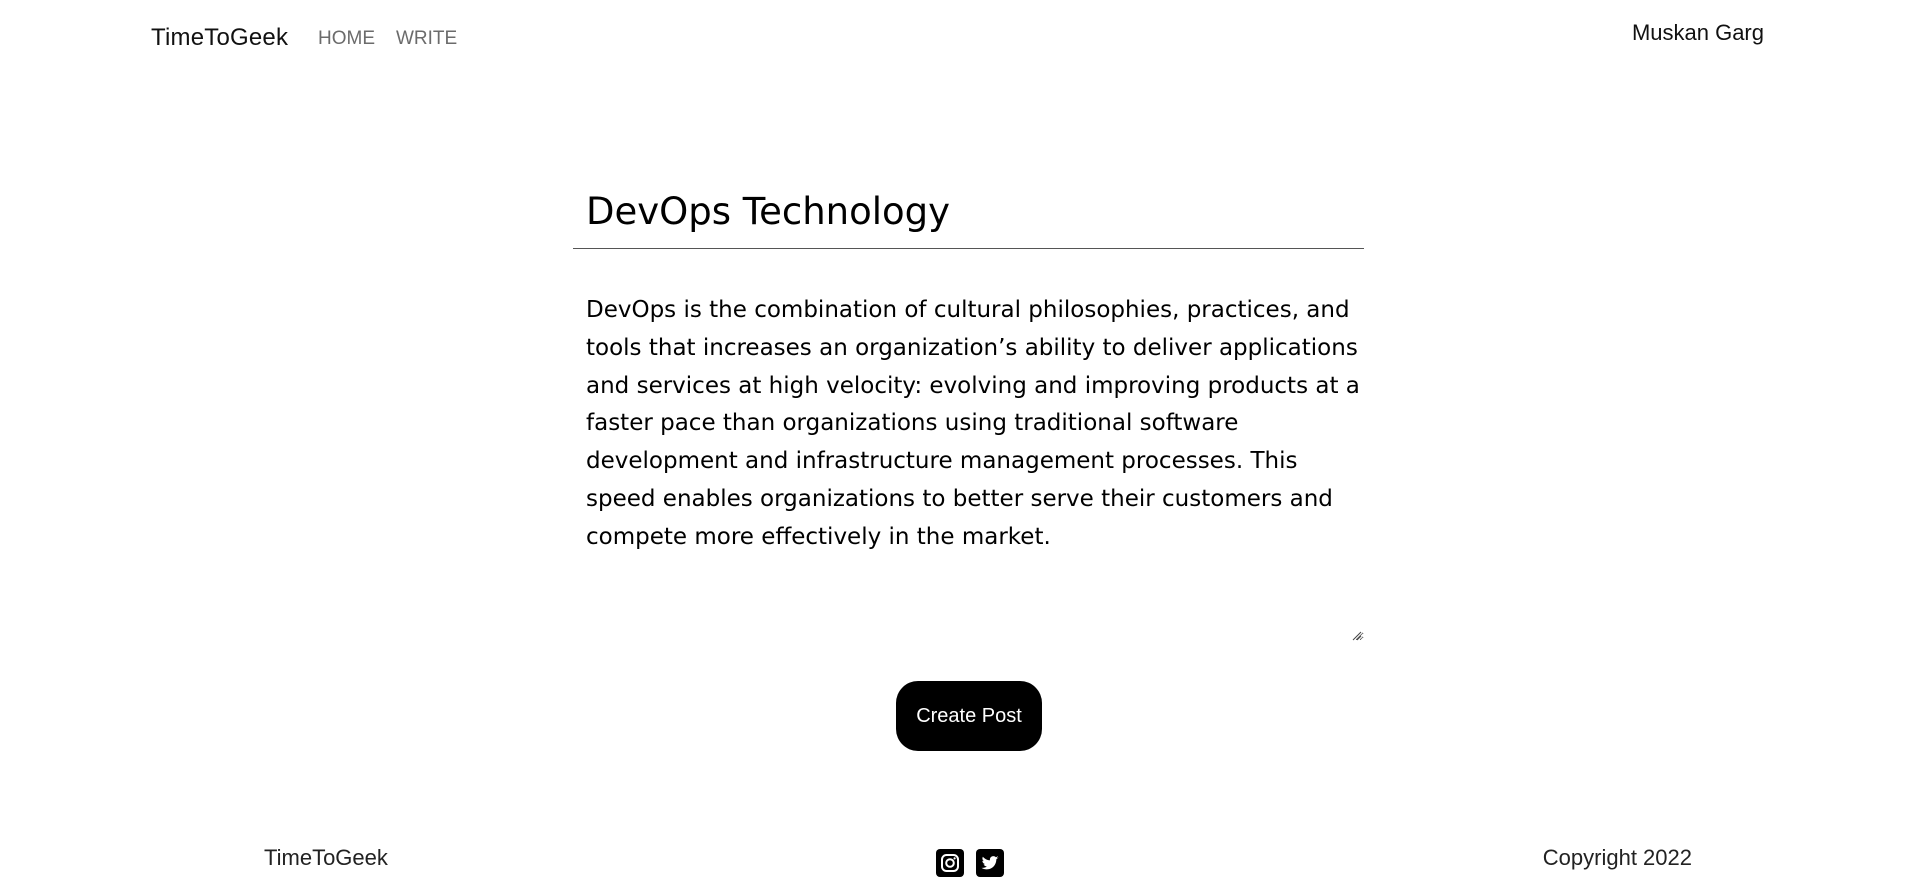  What do you see at coordinates (346, 39) in the screenshot?
I see `nav-home-link: HOME` at bounding box center [346, 39].